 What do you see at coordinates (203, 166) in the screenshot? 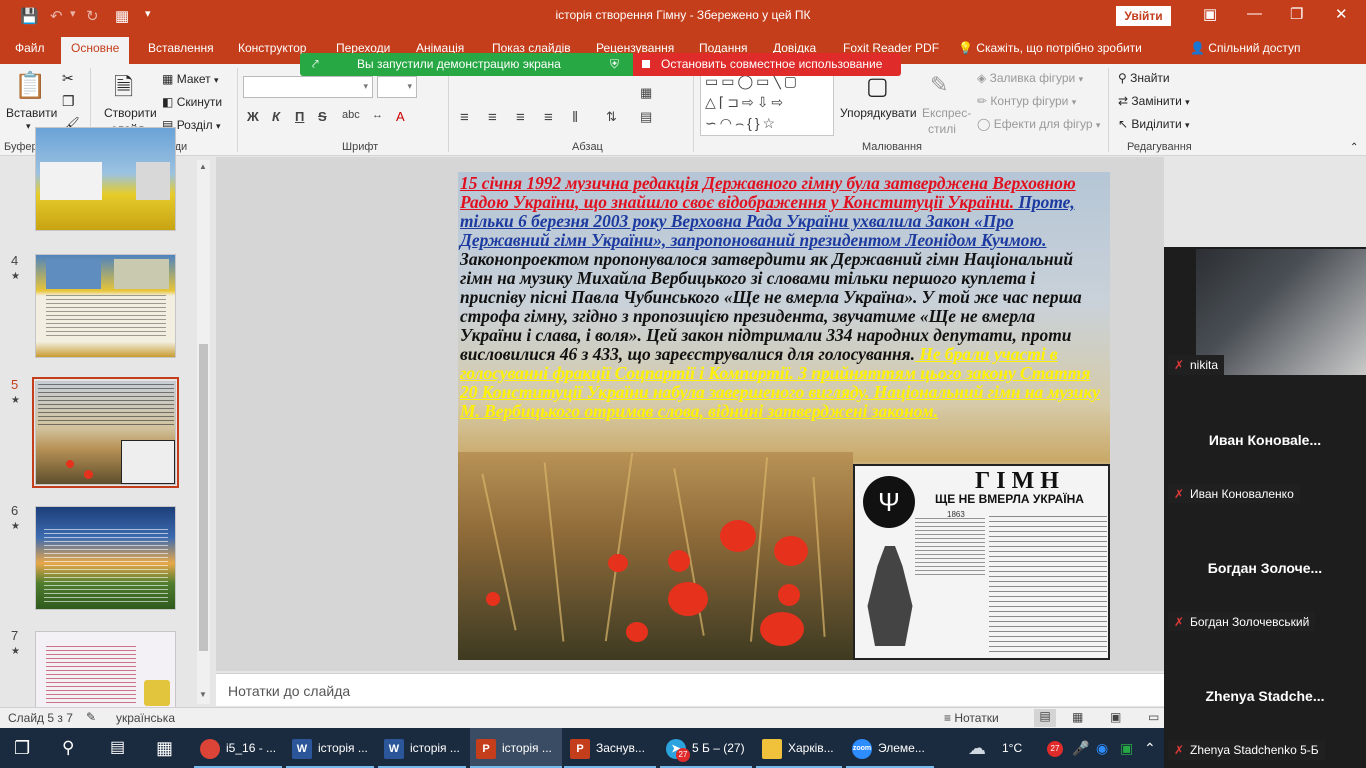
I see `scroll-up-icon: ▲` at bounding box center [203, 166].